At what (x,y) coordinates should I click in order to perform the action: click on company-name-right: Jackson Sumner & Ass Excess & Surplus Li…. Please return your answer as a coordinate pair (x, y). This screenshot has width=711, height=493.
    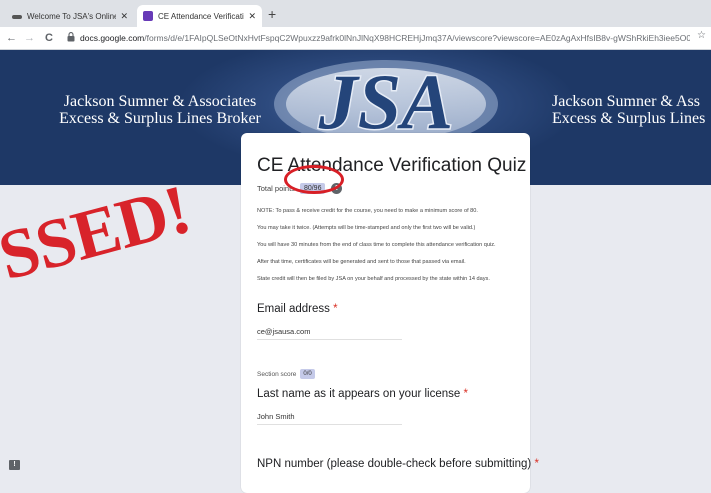
    Looking at the image, I should click on (631, 110).